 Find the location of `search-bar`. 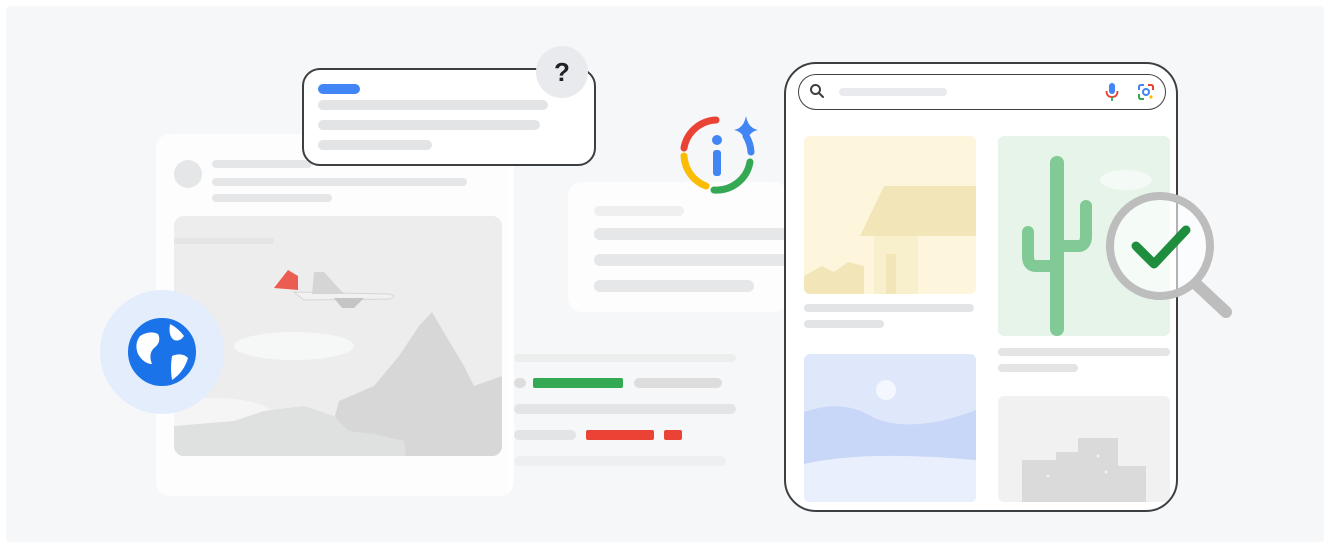

search-bar is located at coordinates (982, 92).